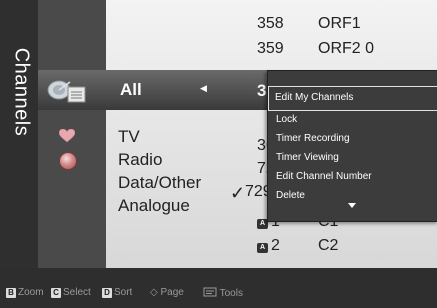 This screenshot has height=308, width=437. I want to click on check-mark-icon: ✓, so click(238, 193).